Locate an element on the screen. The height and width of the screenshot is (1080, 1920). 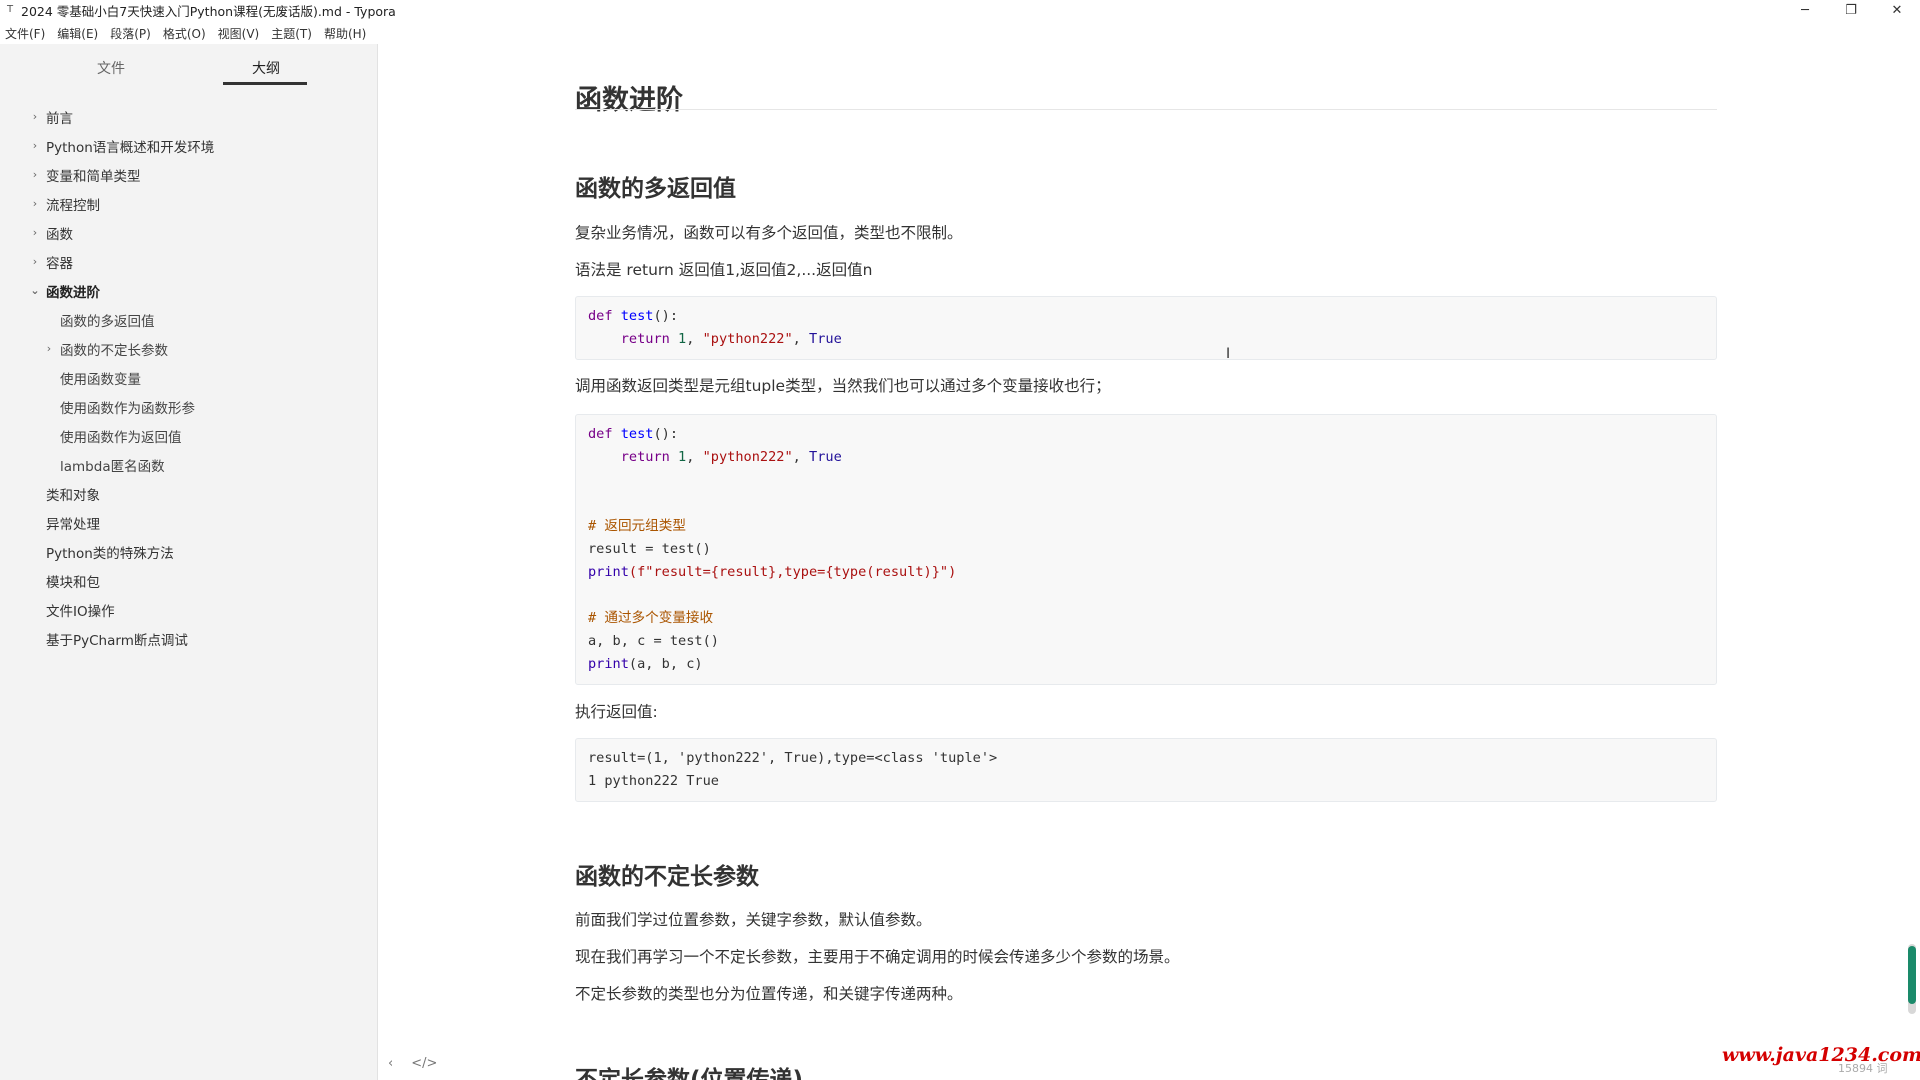
outline-item-label: 函数进阶 is located at coordinates (73, 292).